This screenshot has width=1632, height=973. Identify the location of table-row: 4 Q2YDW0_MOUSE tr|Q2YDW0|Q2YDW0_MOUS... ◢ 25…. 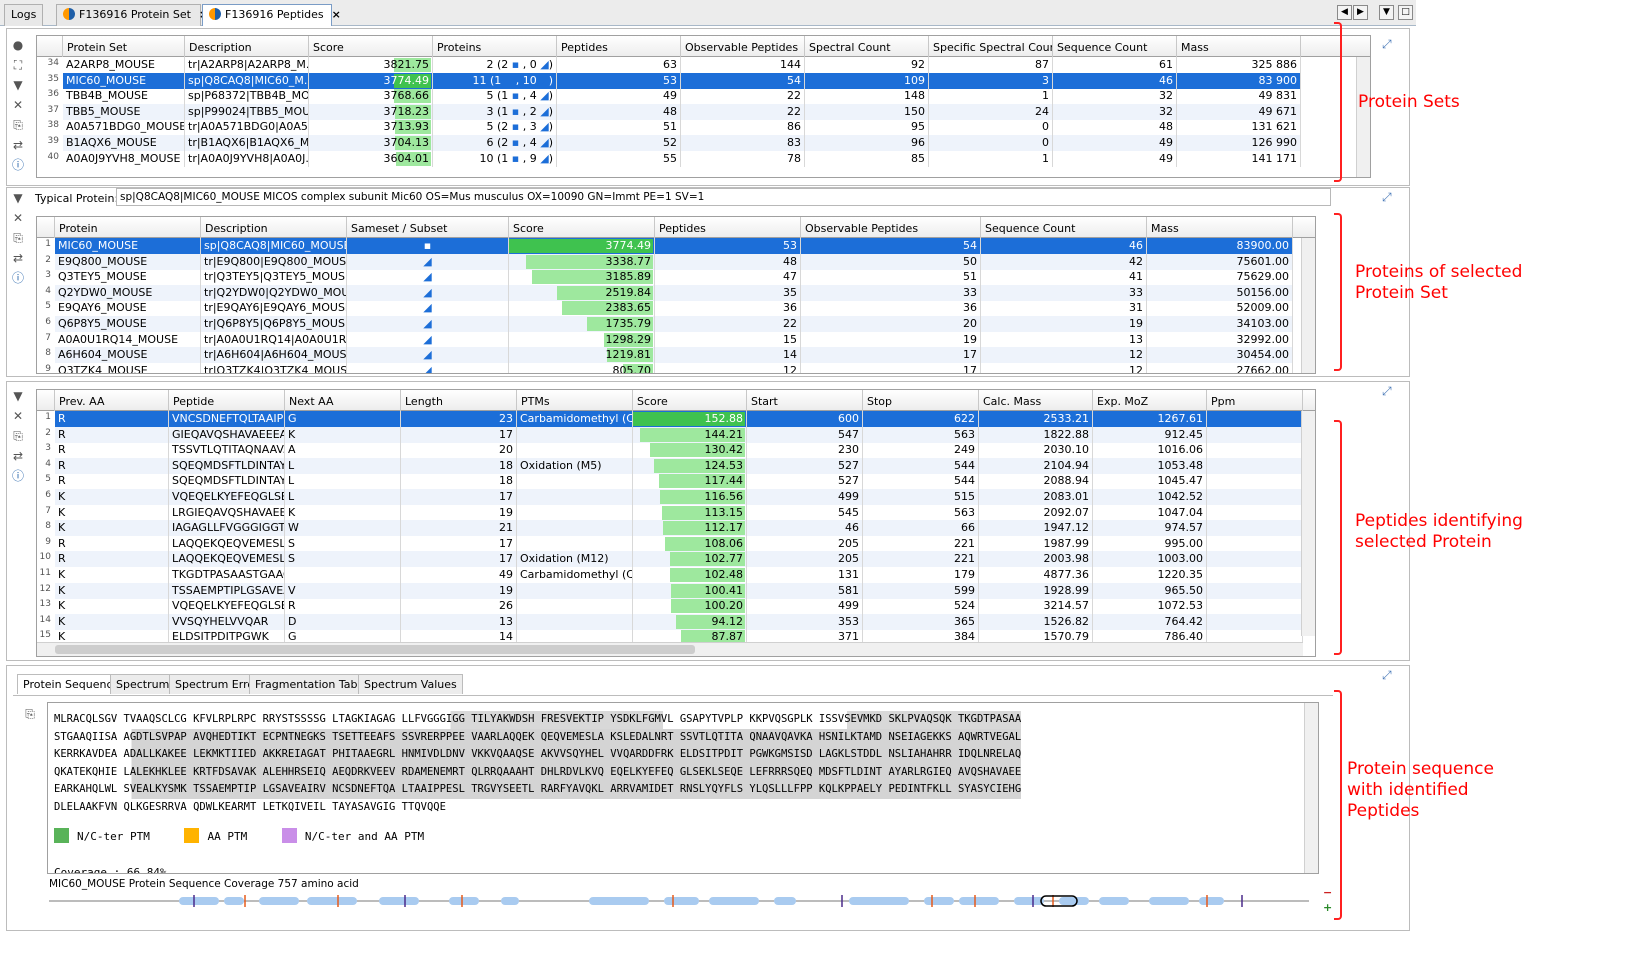
(665, 292).